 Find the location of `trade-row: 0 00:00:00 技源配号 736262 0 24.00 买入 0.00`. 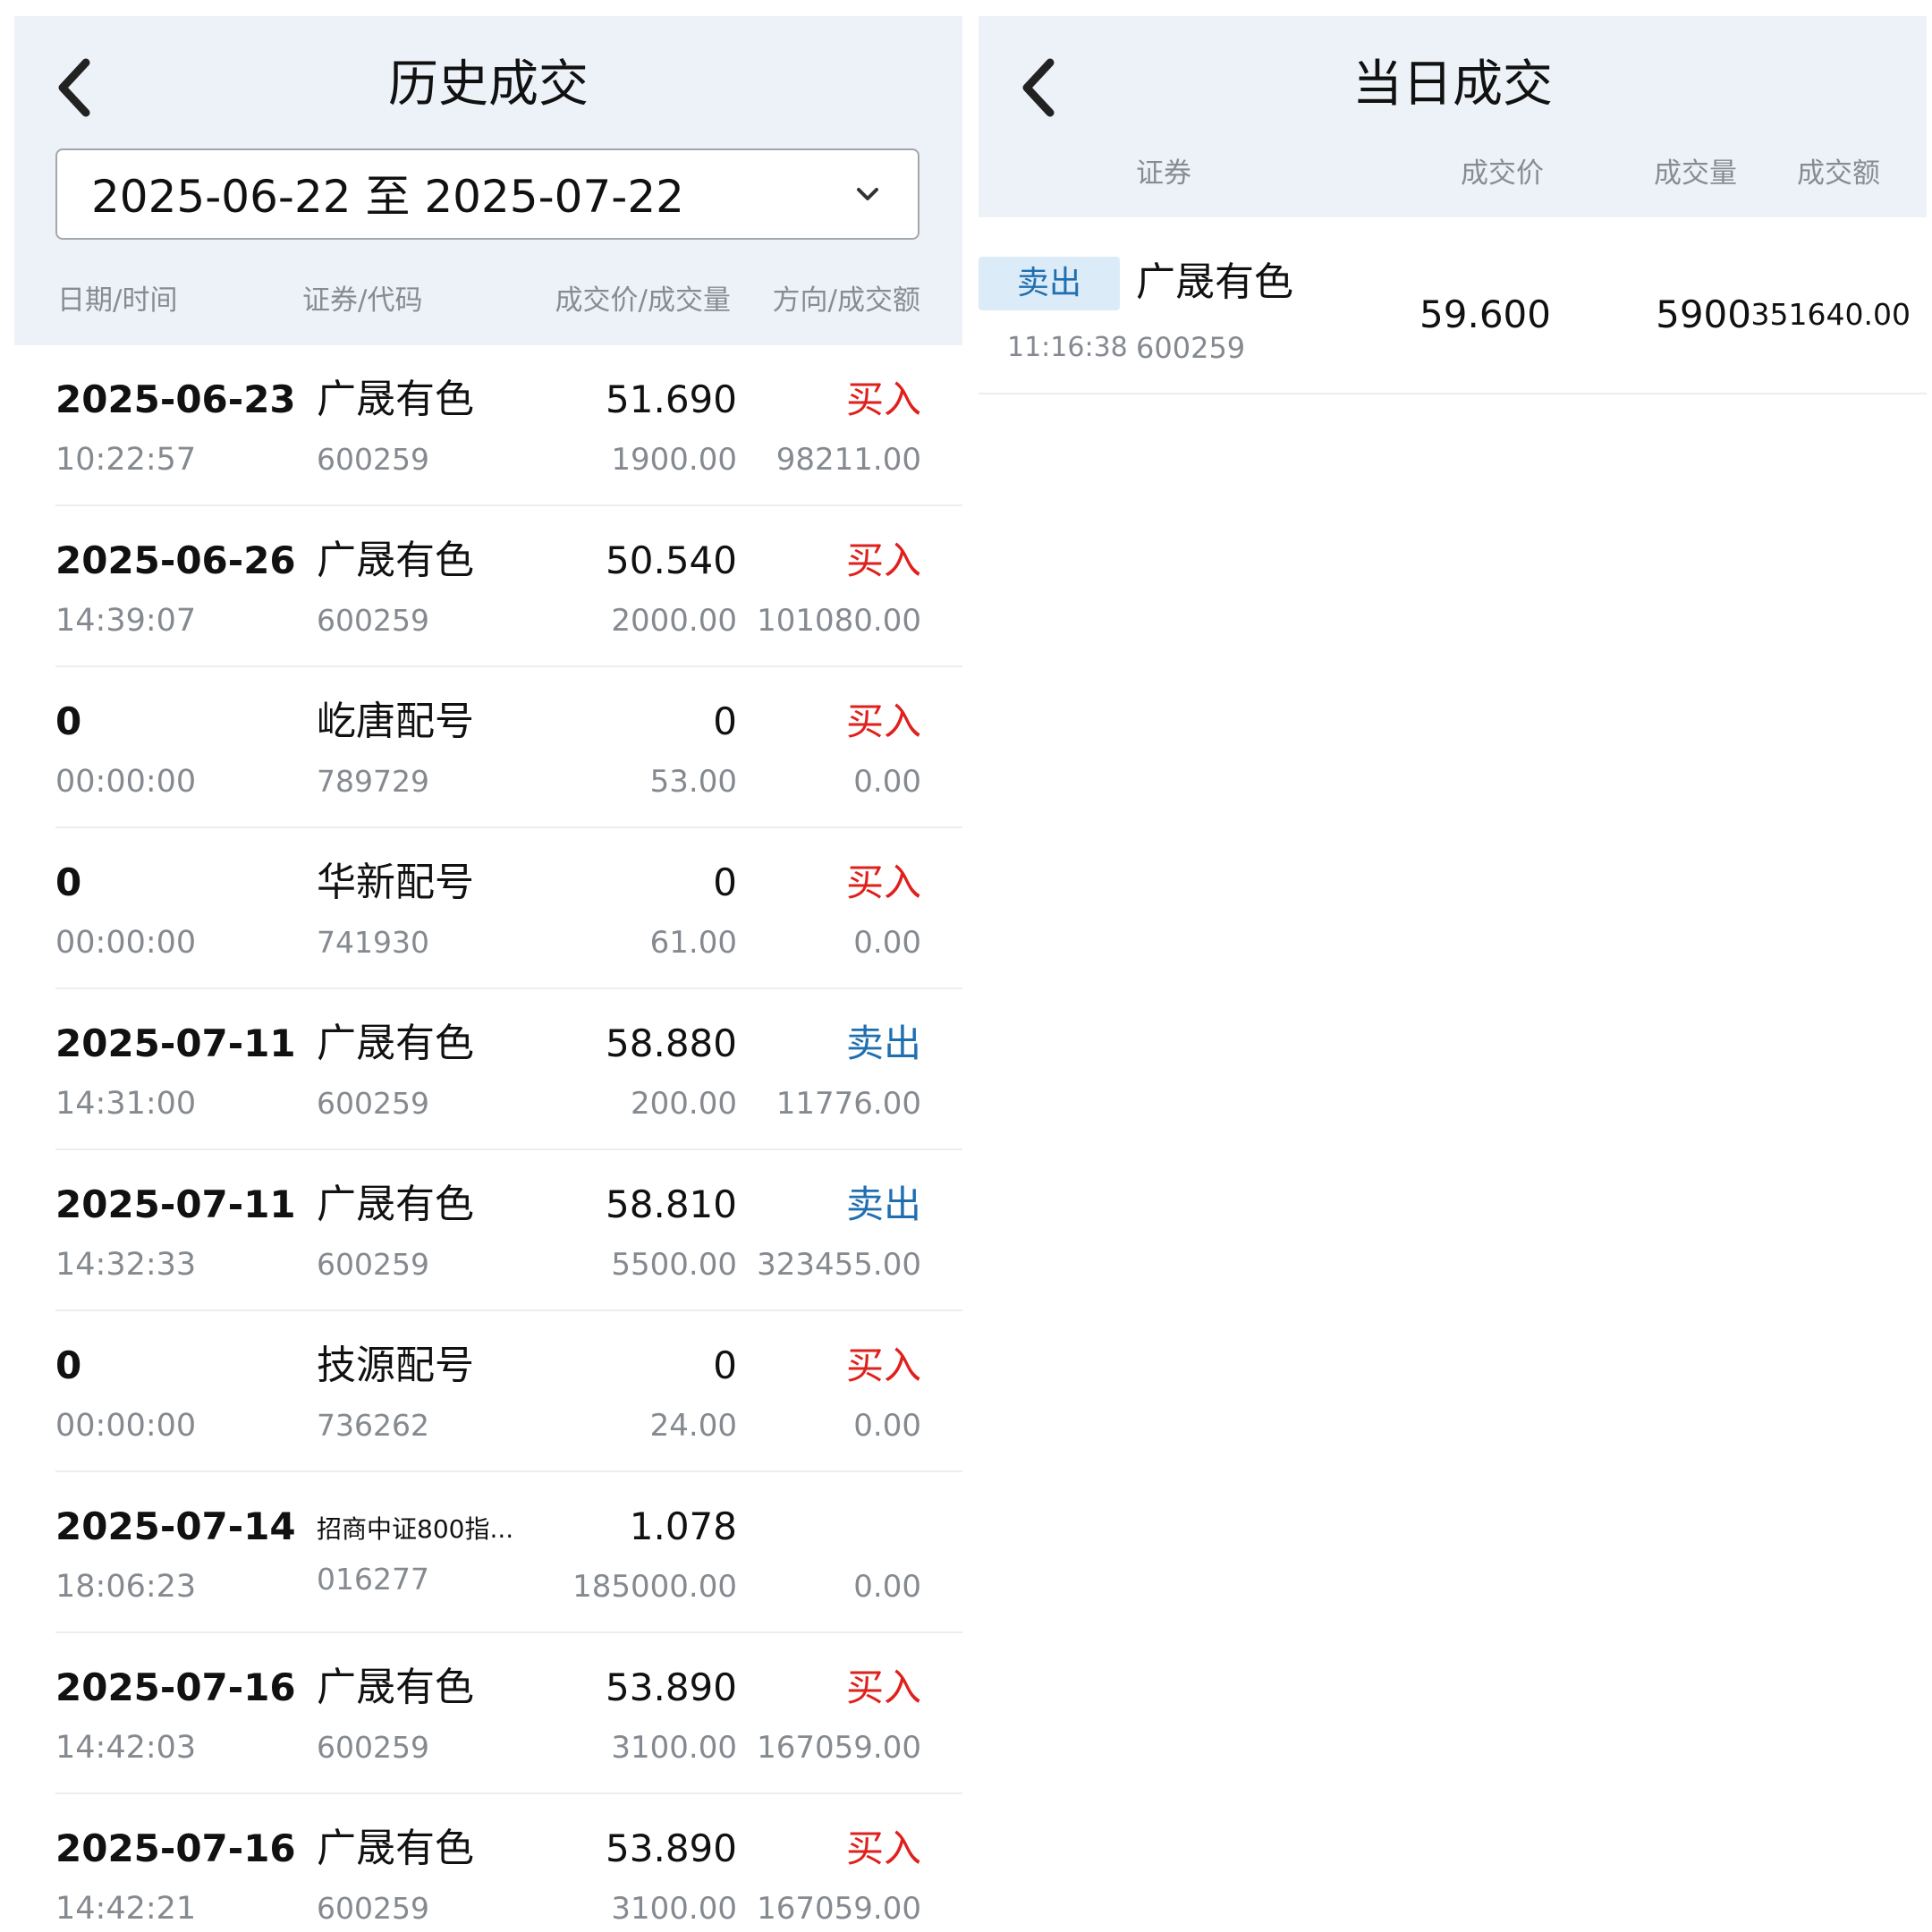

trade-row: 0 00:00:00 技源配号 736262 0 24.00 买入 0.00 is located at coordinates (508, 1391).